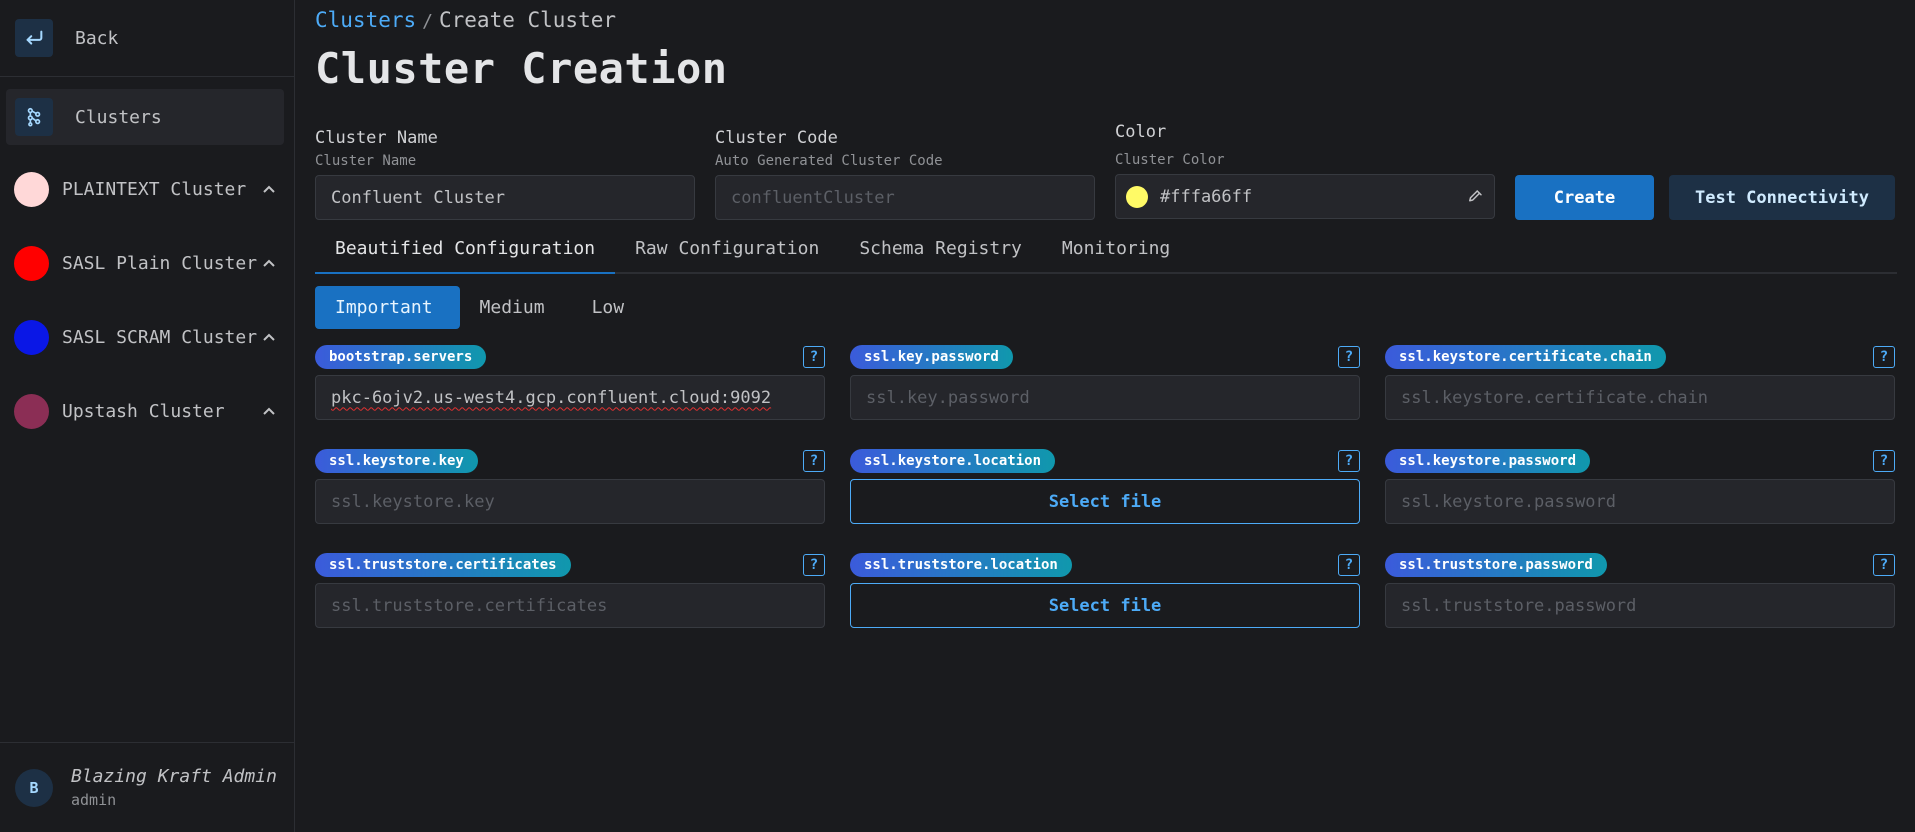  Describe the element at coordinates (1106, 307) in the screenshot. I see `importance-tabs: Important Medium Low` at that location.